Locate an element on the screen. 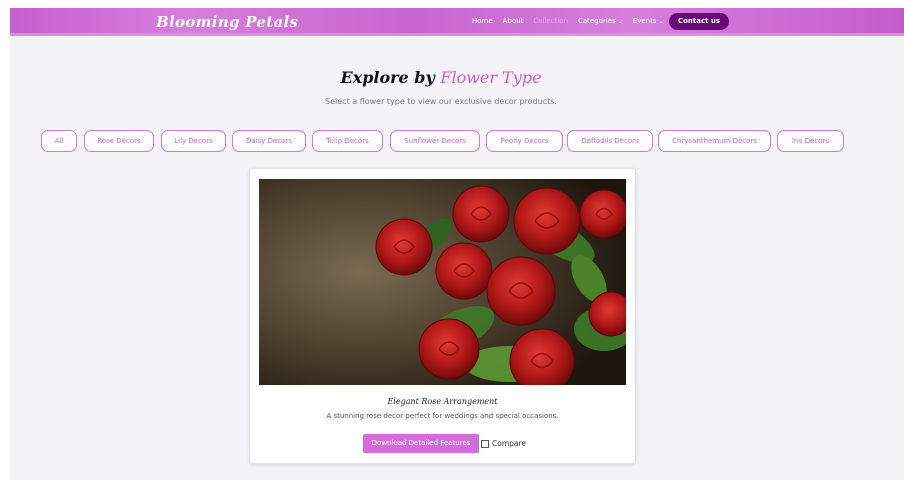 The height and width of the screenshot is (488, 904). page-title-accent: Flower Type is located at coordinates (491, 77).